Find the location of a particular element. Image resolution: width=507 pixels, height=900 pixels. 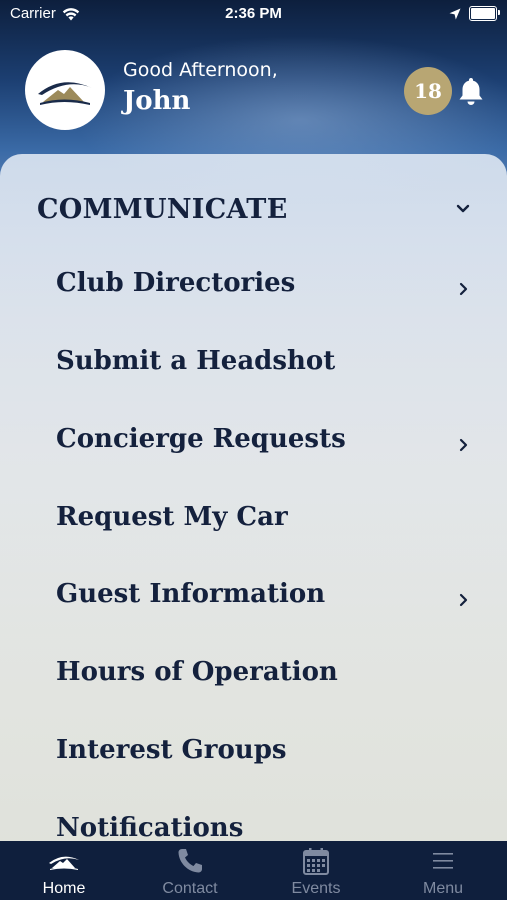

menu-item-club-directories: Club Directories is located at coordinates (253, 288).